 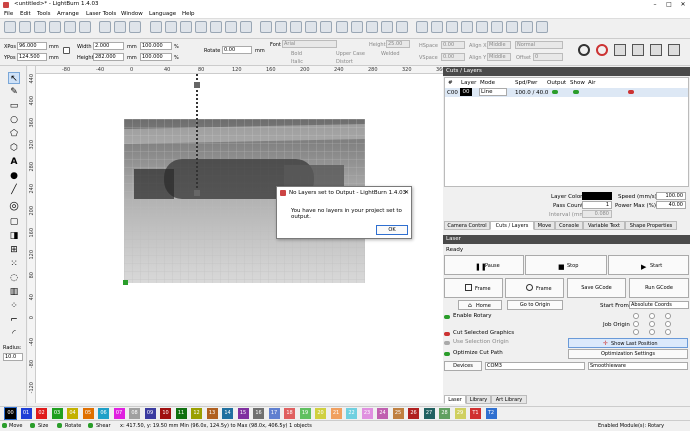 I want to click on palette-swatch: T1, so click(x=475, y=413).